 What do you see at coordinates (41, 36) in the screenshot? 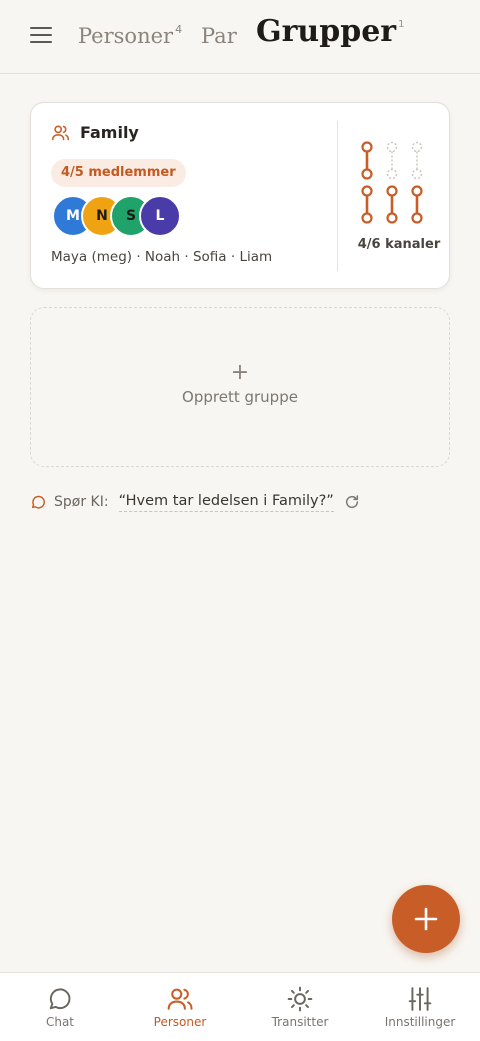
I see `hamburger-menu-icon` at bounding box center [41, 36].